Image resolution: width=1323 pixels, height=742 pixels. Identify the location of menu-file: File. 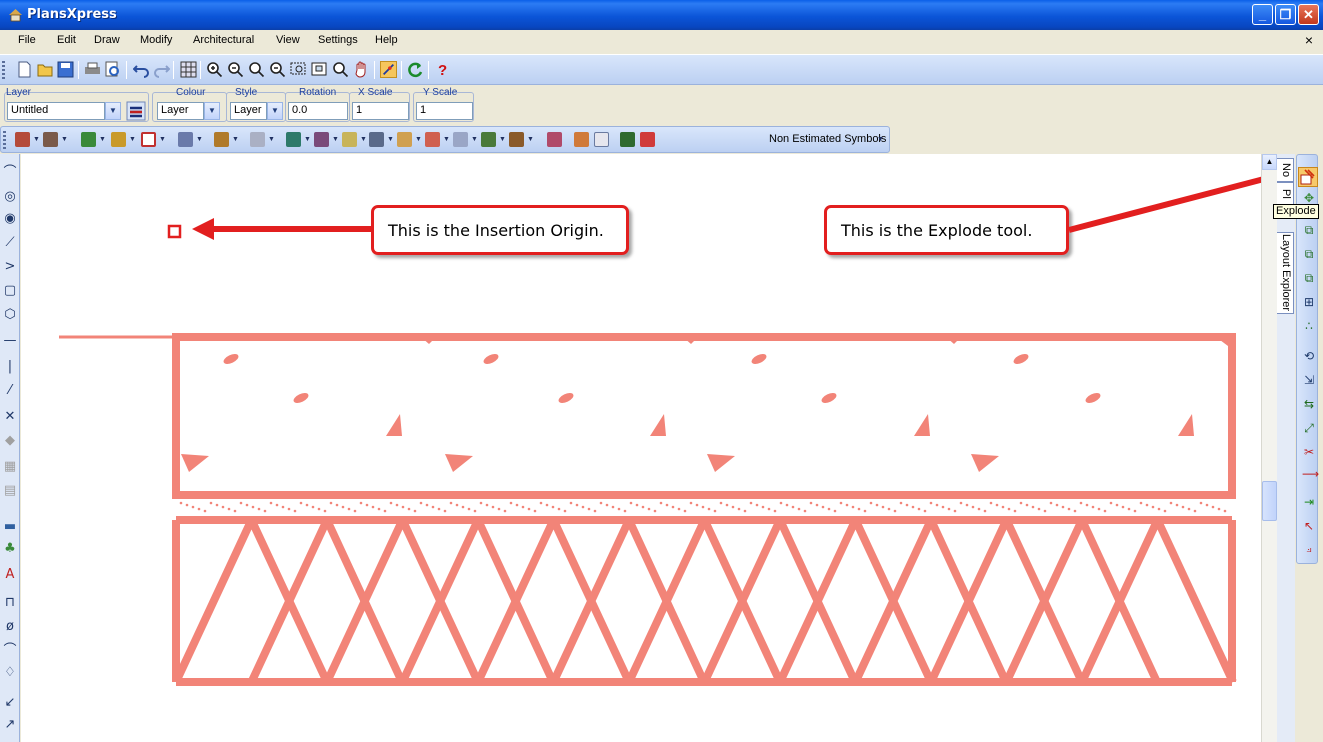
(27, 40).